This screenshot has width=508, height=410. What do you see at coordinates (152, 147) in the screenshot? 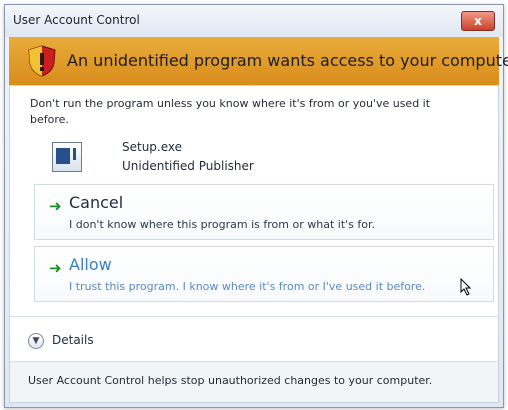
I see `program-name: Setup.exe` at bounding box center [152, 147].